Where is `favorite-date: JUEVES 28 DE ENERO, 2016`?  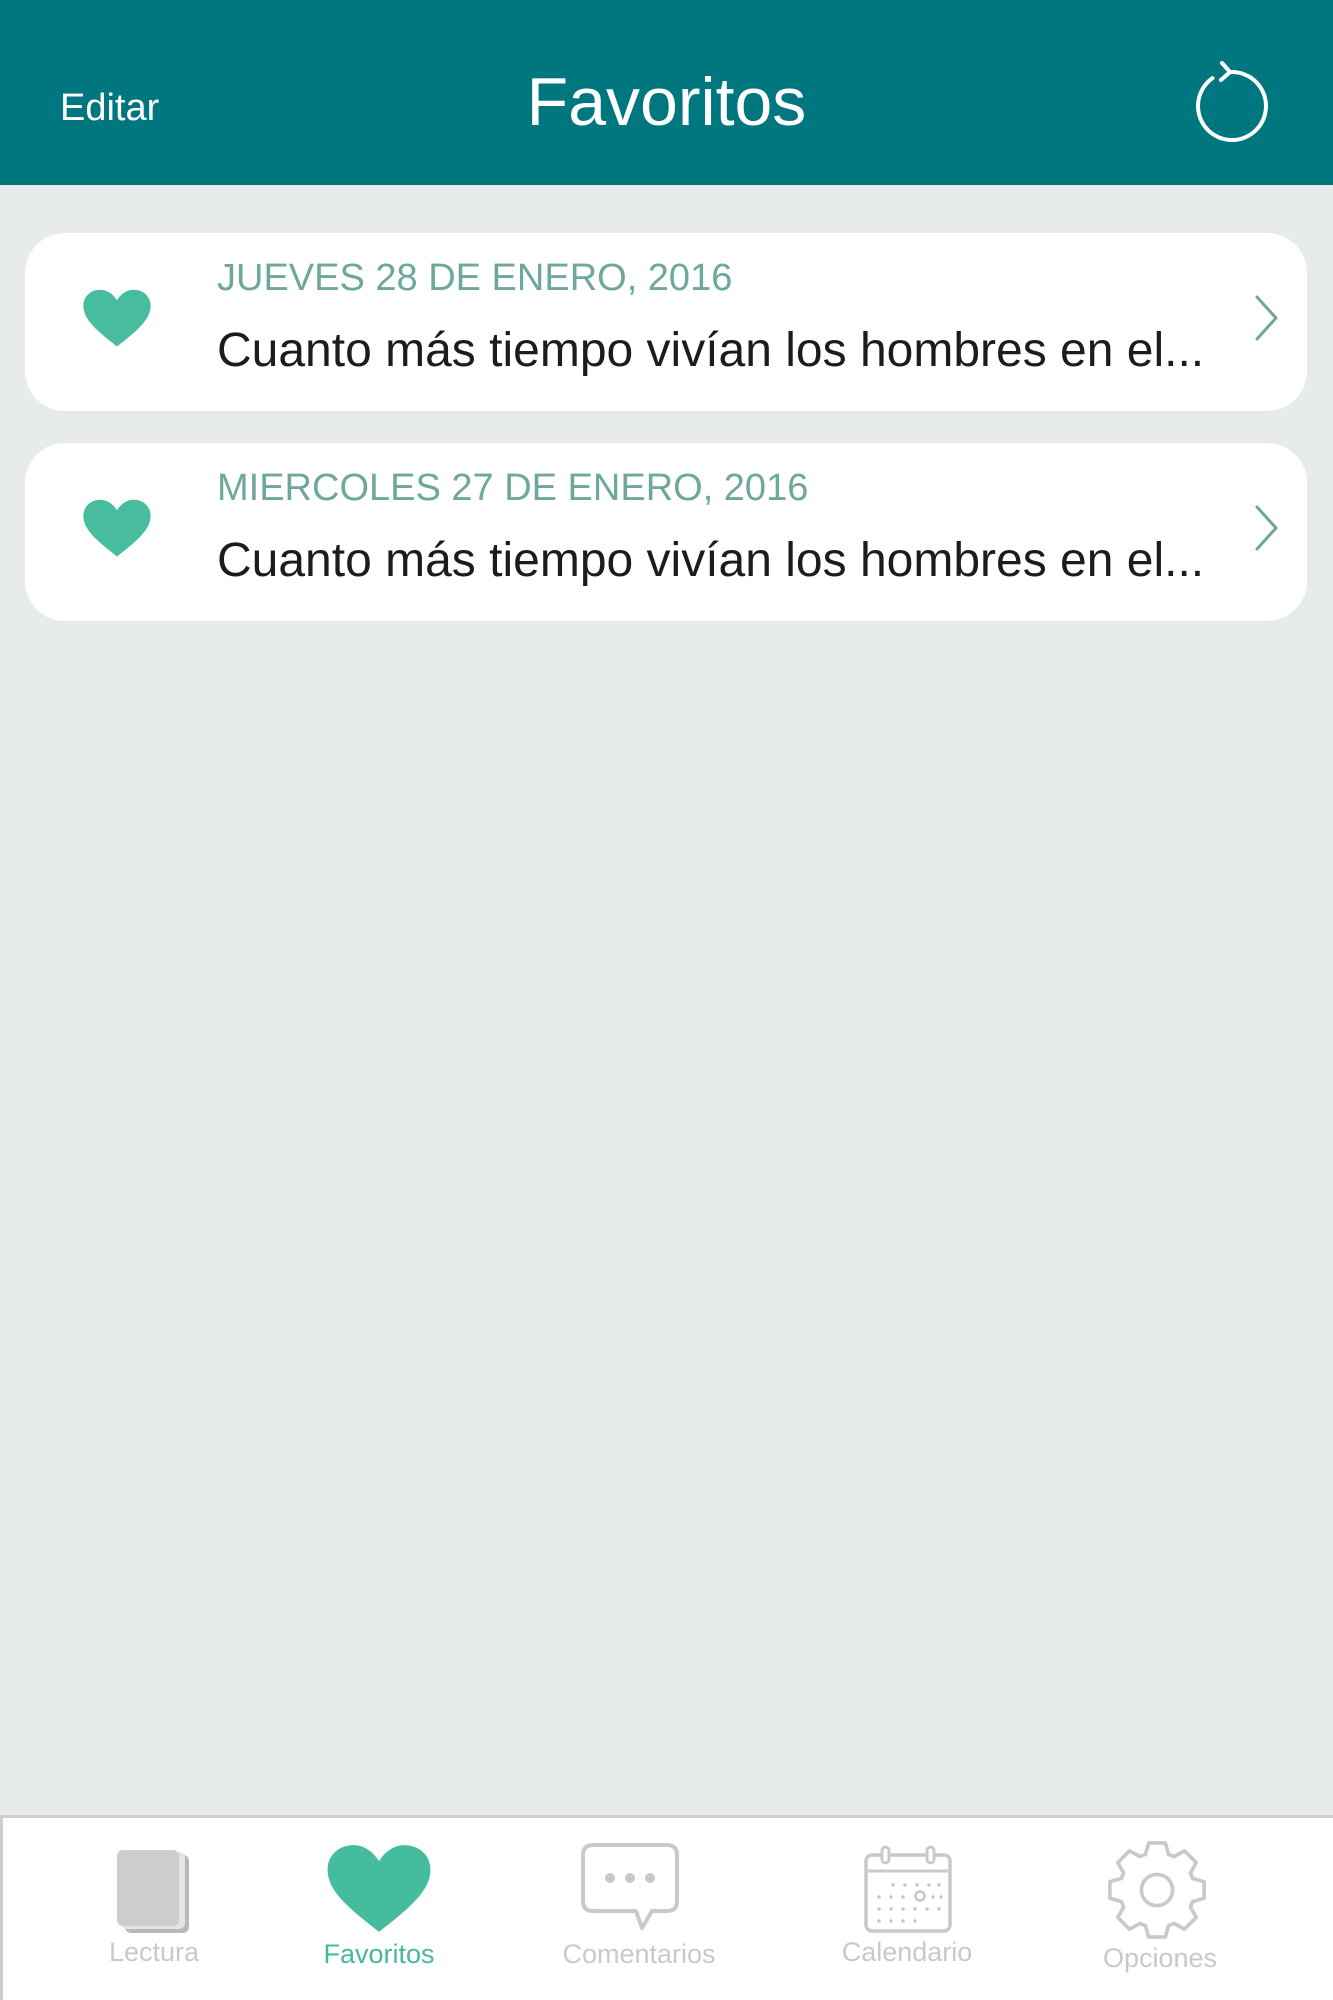 favorite-date: JUEVES 28 DE ENERO, 2016 is located at coordinates (475, 278).